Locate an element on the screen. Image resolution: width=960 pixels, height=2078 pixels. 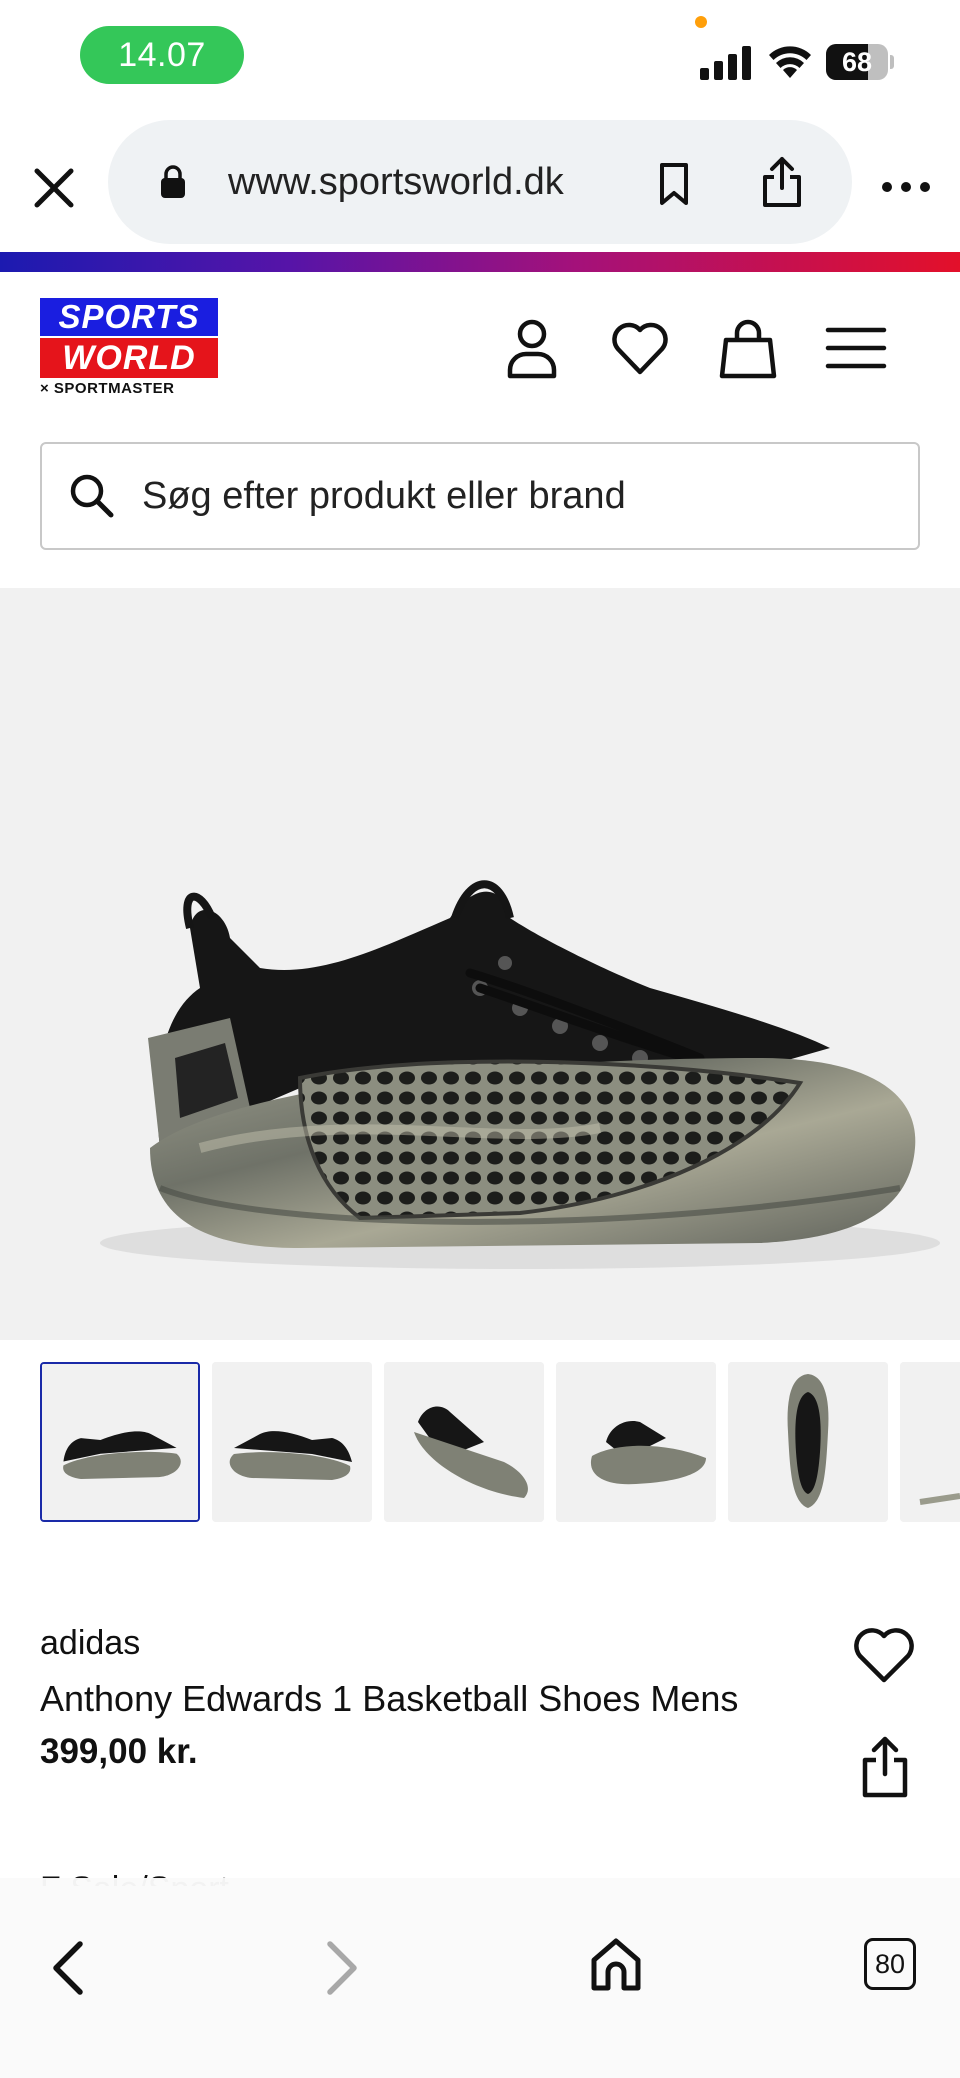
tabs-button: 80 is located at coordinates (890, 1964).